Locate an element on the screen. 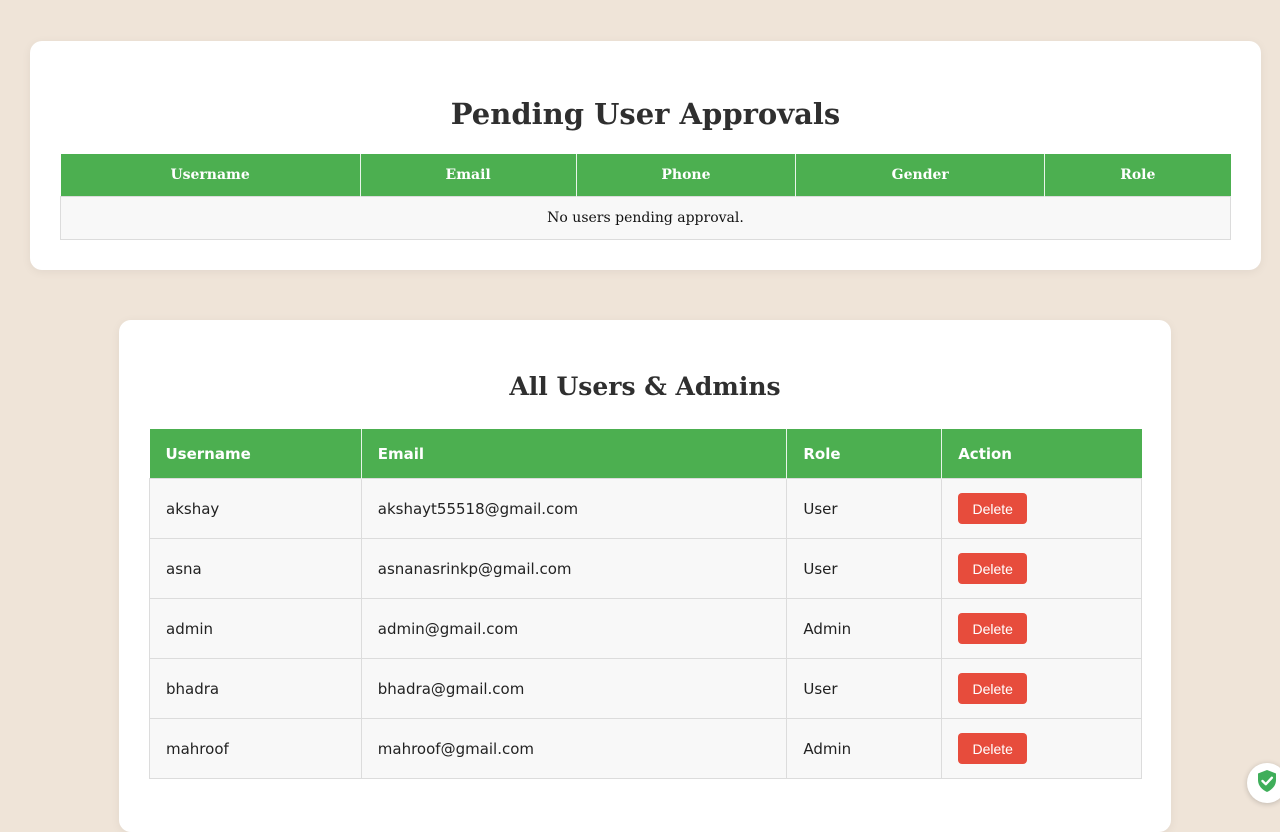  email-cell: asnanasrinkp@gmail.com is located at coordinates (574, 568).